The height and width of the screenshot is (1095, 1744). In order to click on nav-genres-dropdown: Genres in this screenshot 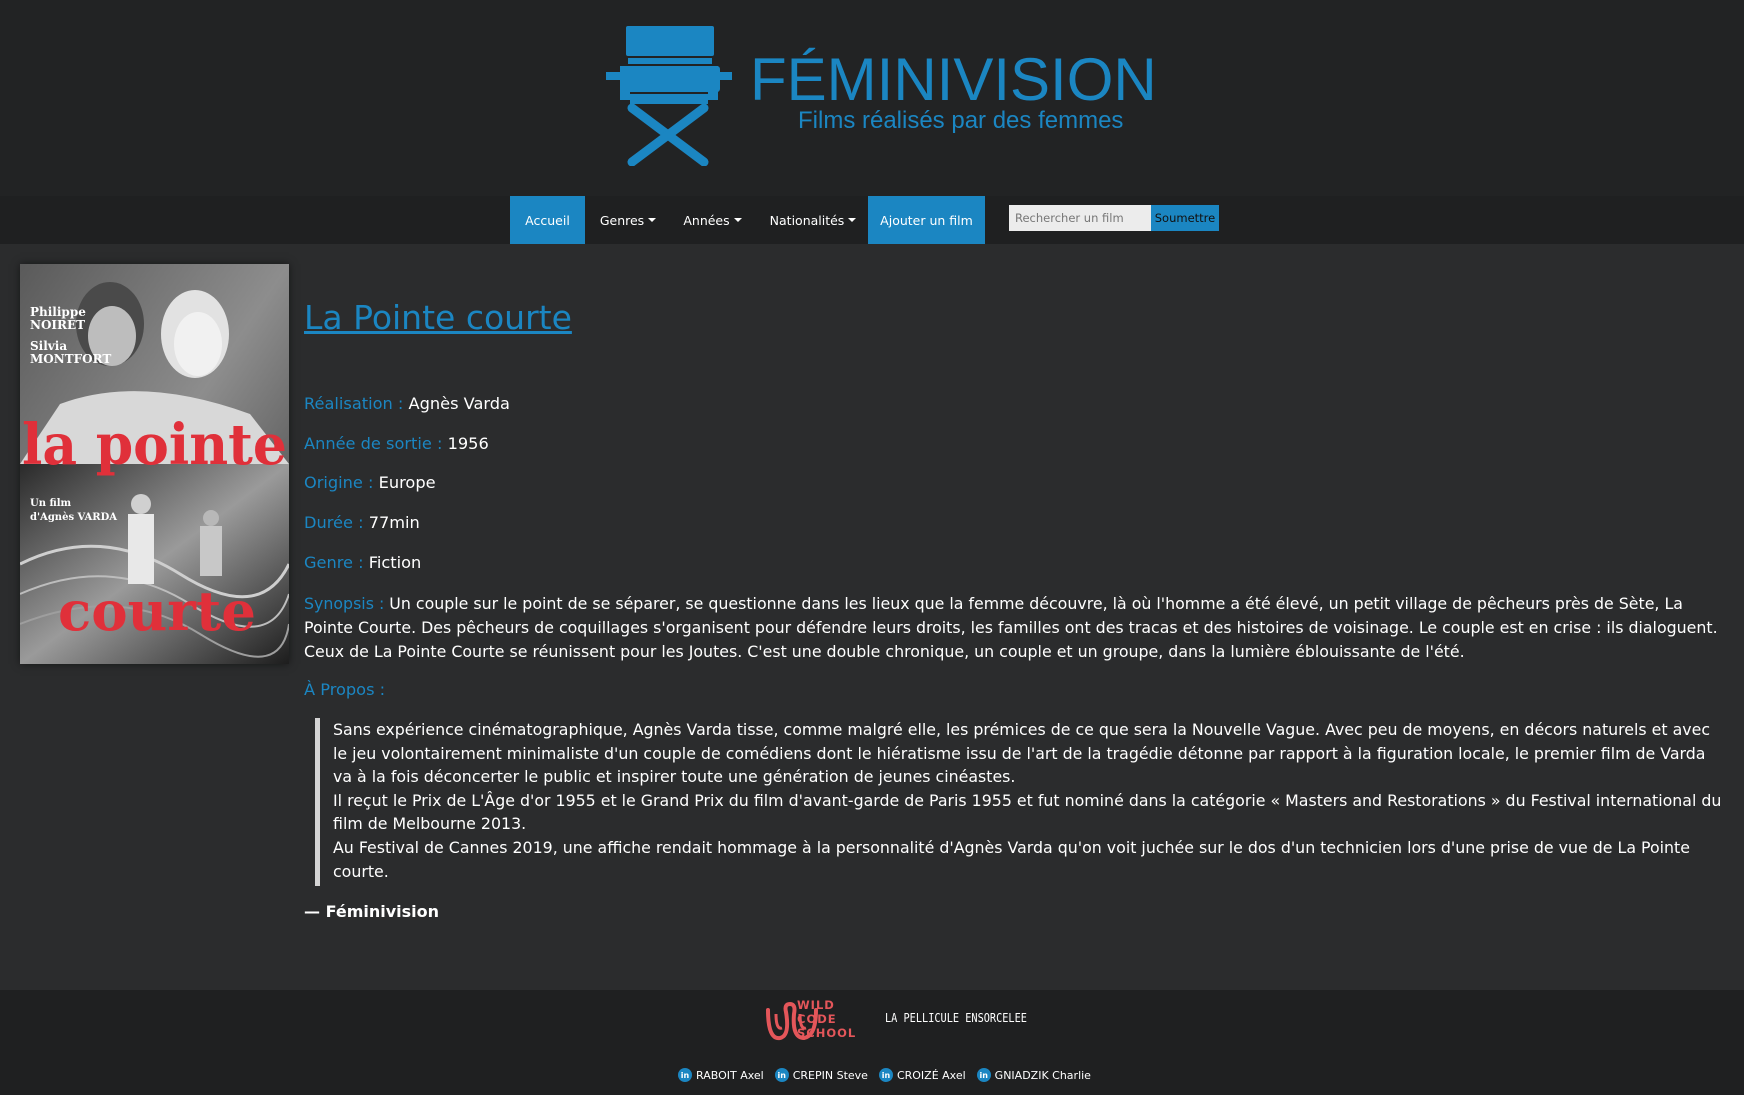, I will do `click(628, 220)`.